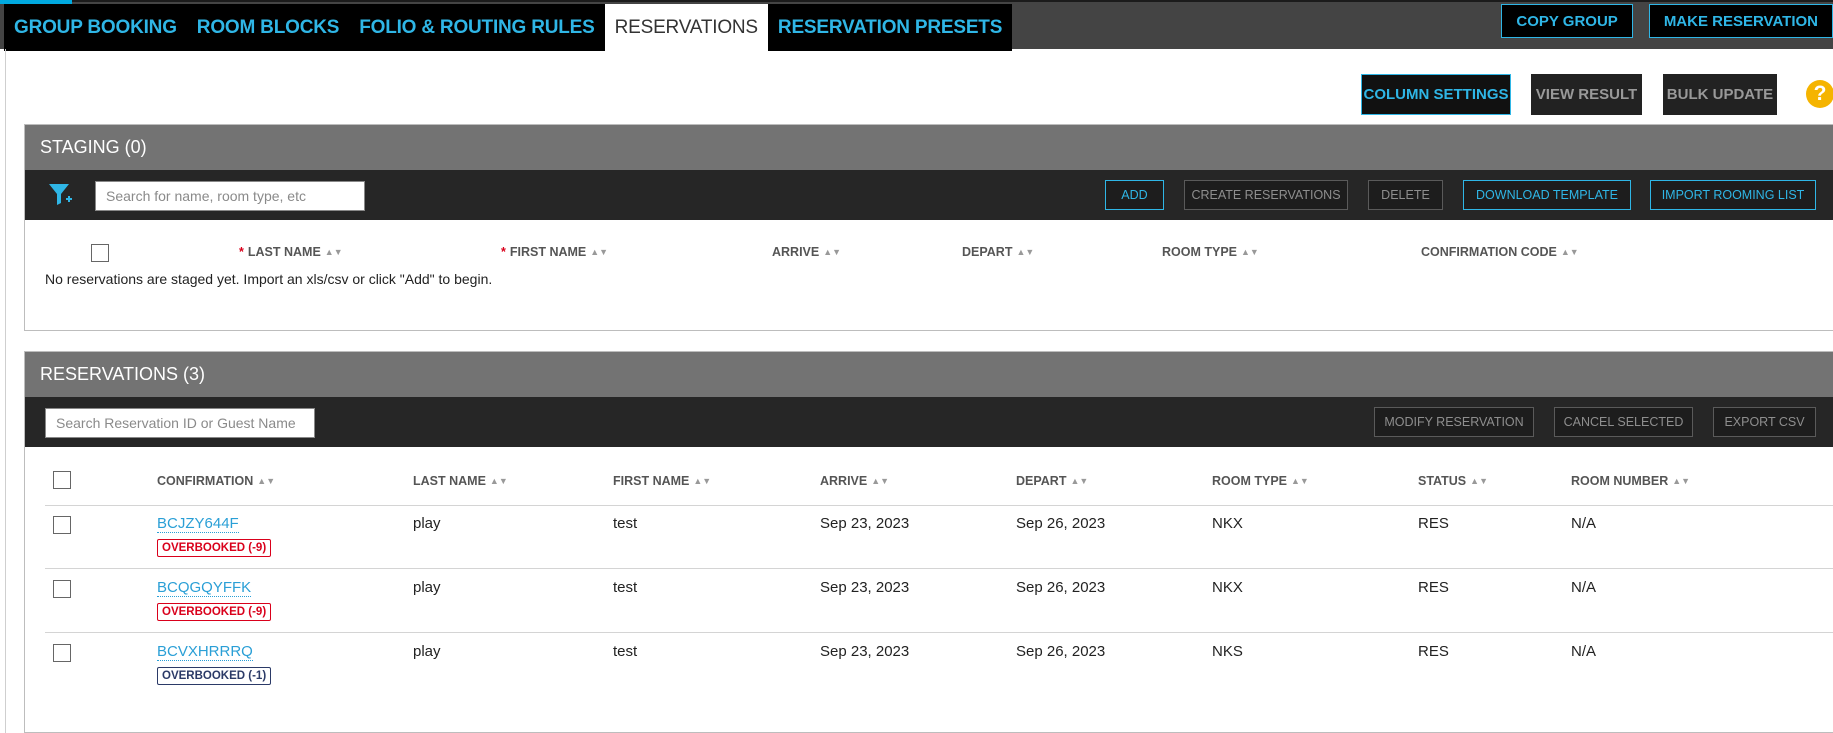  What do you see at coordinates (241, 252) in the screenshot?
I see `required-mark: *` at bounding box center [241, 252].